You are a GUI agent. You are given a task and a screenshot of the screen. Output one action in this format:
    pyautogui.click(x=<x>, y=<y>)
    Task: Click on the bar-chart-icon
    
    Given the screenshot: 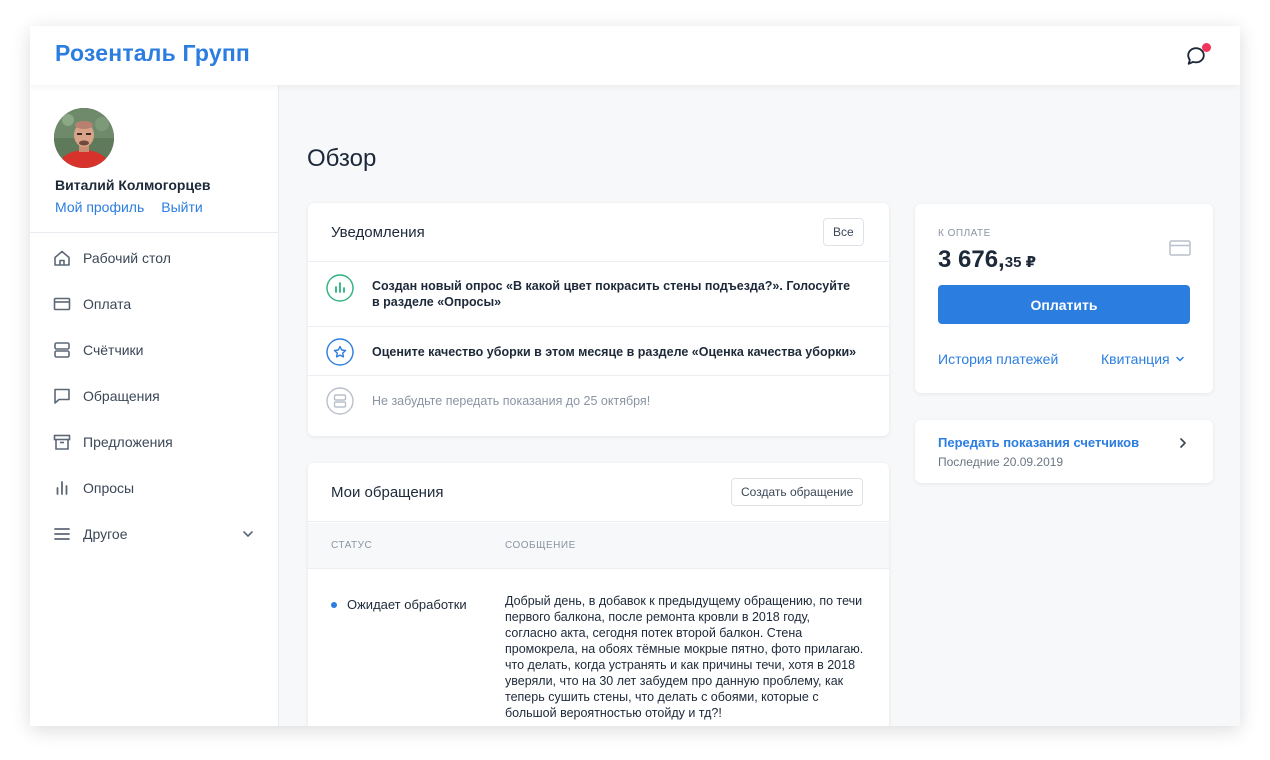 What is the action you would take?
    pyautogui.click(x=62, y=488)
    